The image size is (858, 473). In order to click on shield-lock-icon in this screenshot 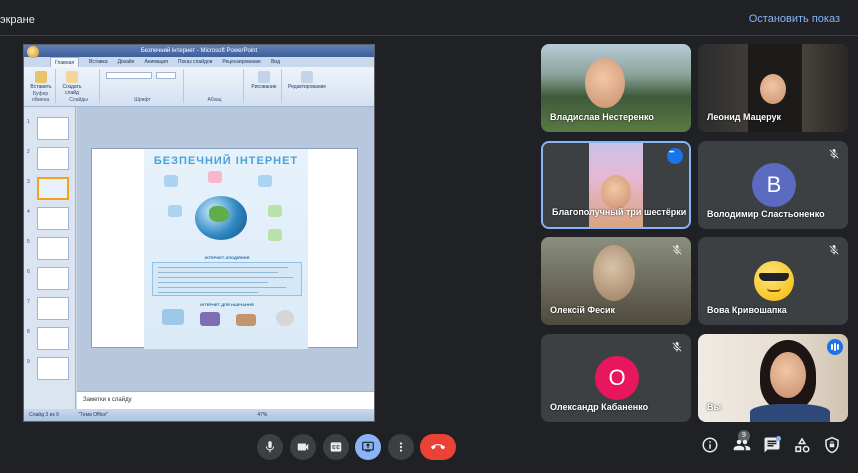, I will do `click(832, 445)`.